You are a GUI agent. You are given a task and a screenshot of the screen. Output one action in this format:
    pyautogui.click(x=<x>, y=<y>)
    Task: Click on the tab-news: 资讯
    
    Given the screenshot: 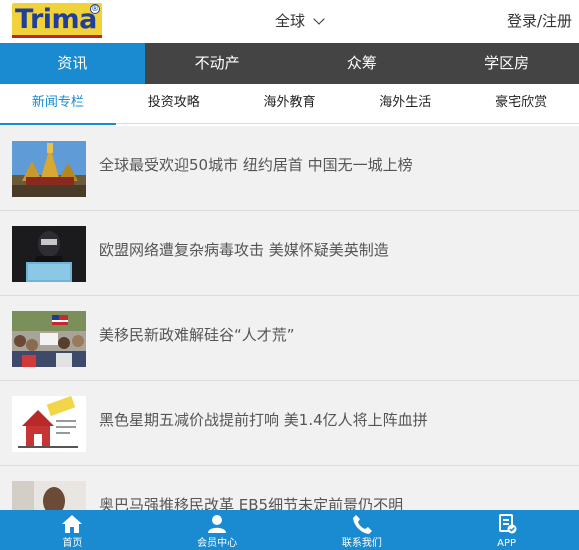 What is the action you would take?
    pyautogui.click(x=72, y=63)
    